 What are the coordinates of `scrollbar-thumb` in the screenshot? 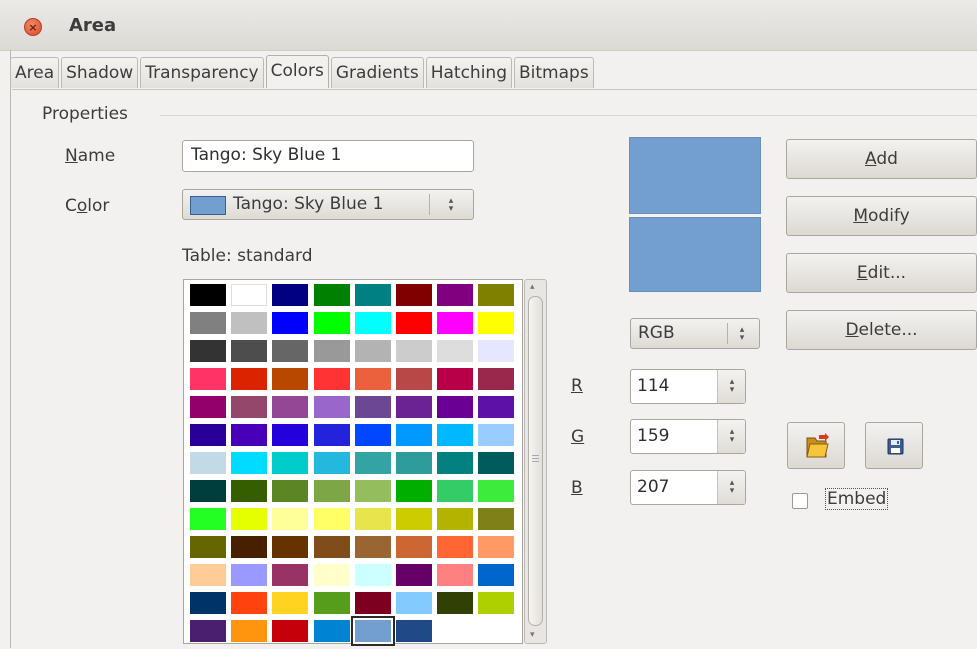 It's located at (535, 461).